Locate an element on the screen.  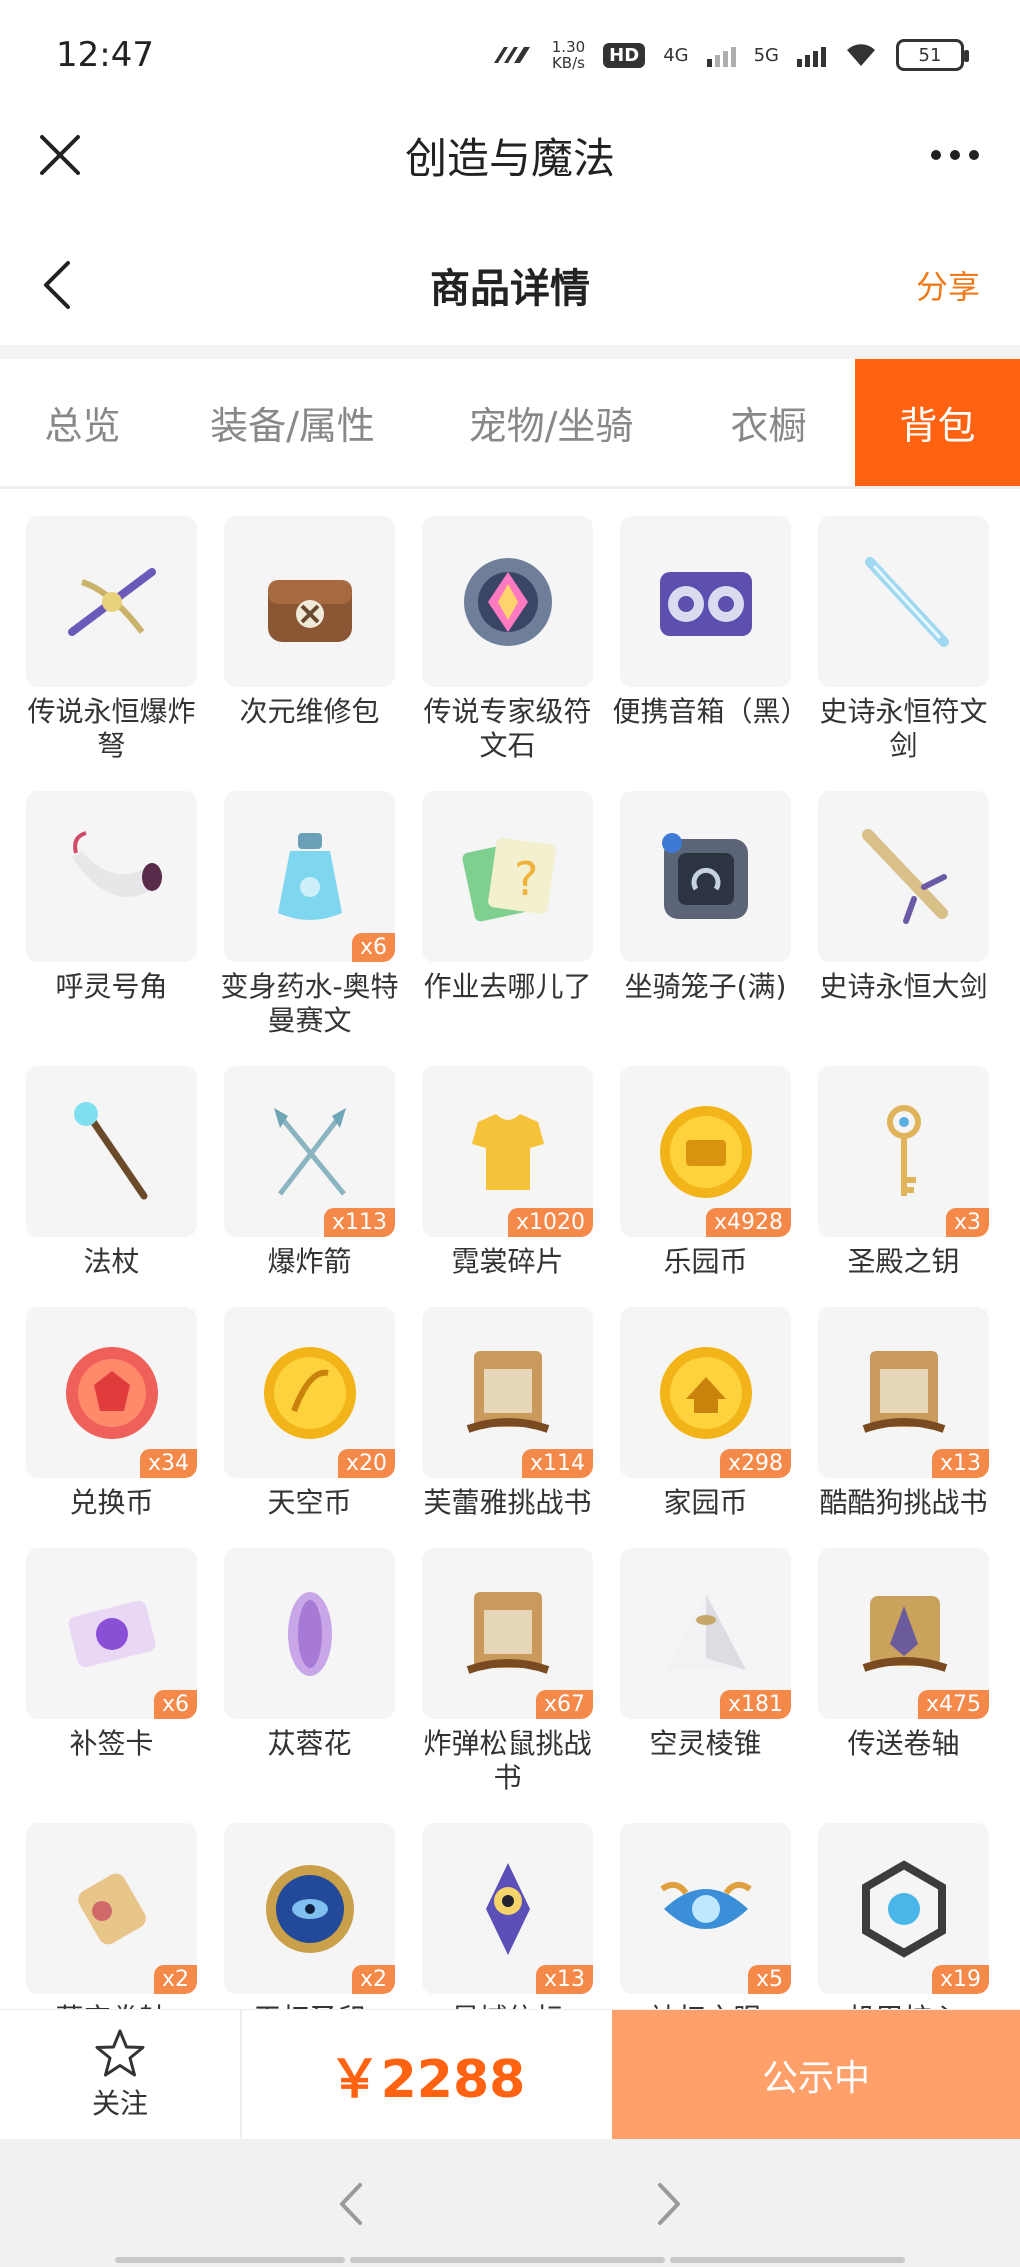
item-quantity-badge: x181 is located at coordinates (755, 1704).